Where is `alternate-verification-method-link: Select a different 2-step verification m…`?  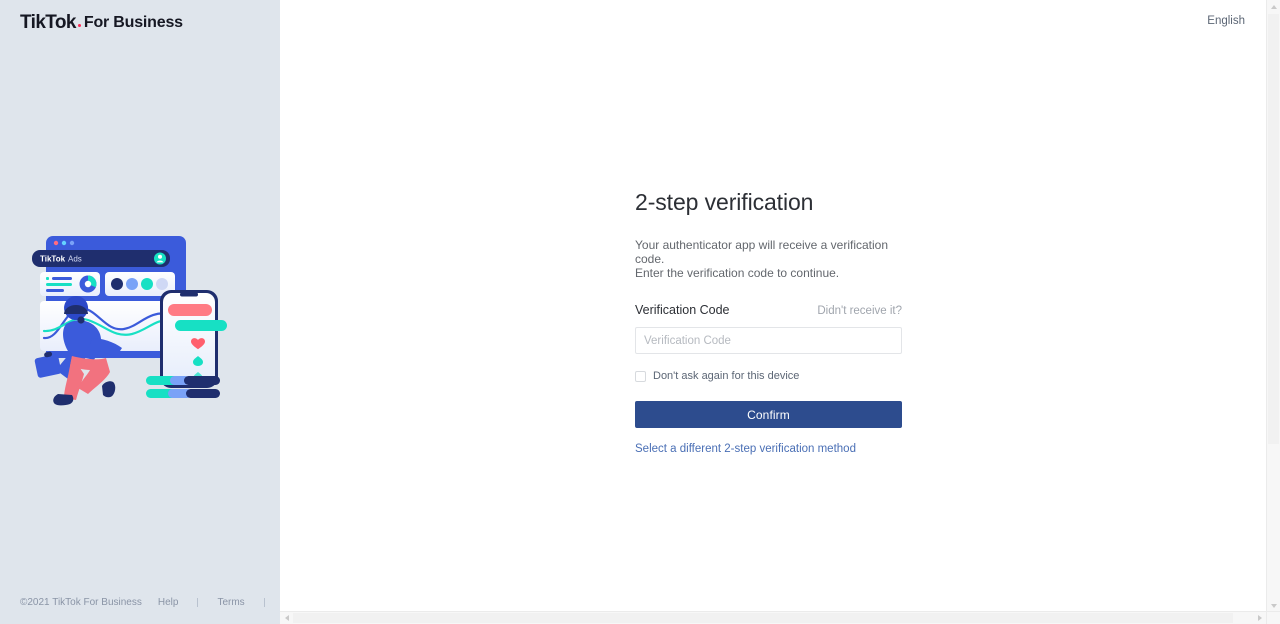
alternate-verification-method-link: Select a different 2-step verification m… is located at coordinates (745, 449).